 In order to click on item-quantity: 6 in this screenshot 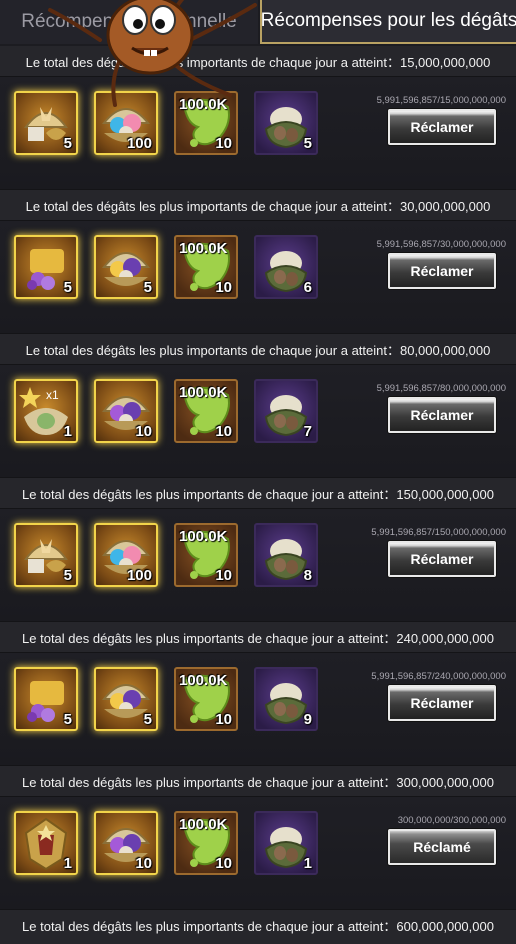, I will do `click(307, 287)`.